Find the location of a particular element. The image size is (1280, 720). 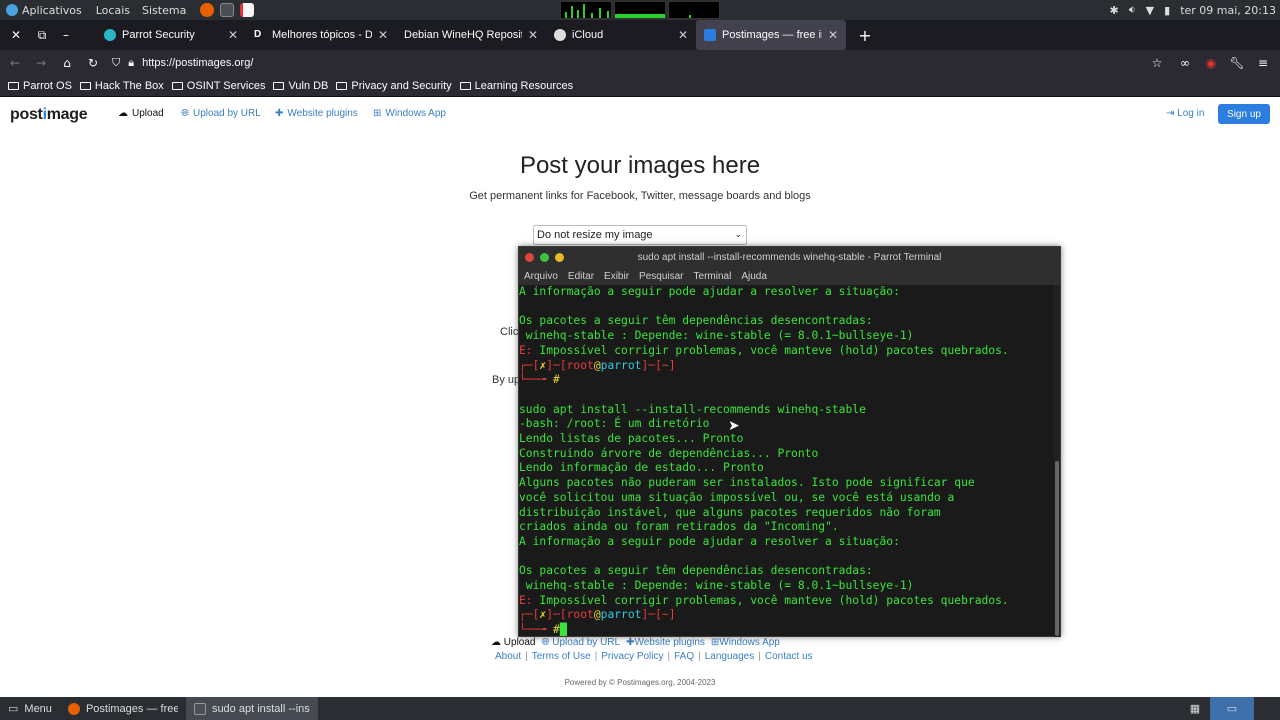

tab-postimages: Postimages — free image ✕ is located at coordinates (771, 35).